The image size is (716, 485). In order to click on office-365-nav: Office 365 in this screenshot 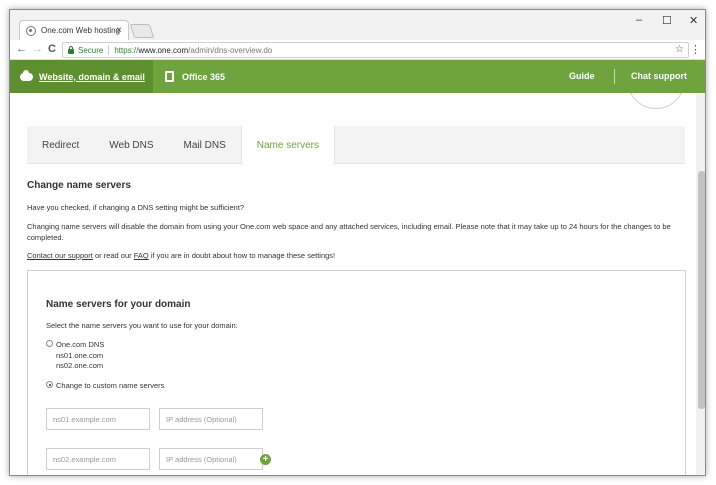, I will do `click(195, 76)`.